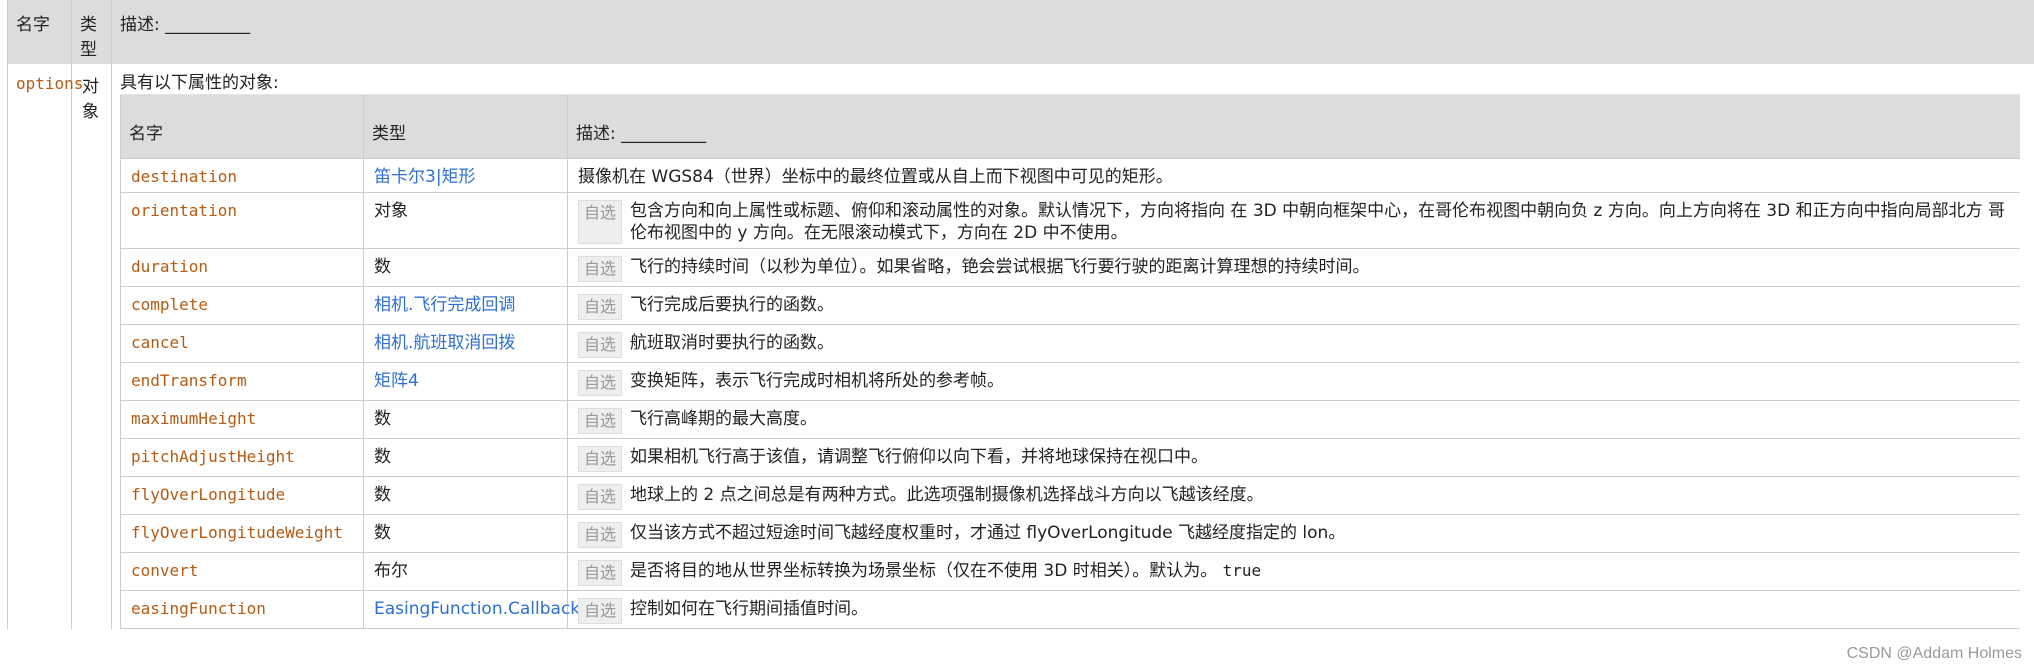  I want to click on sub-header-desc: 描述: __________, so click(1293, 126).